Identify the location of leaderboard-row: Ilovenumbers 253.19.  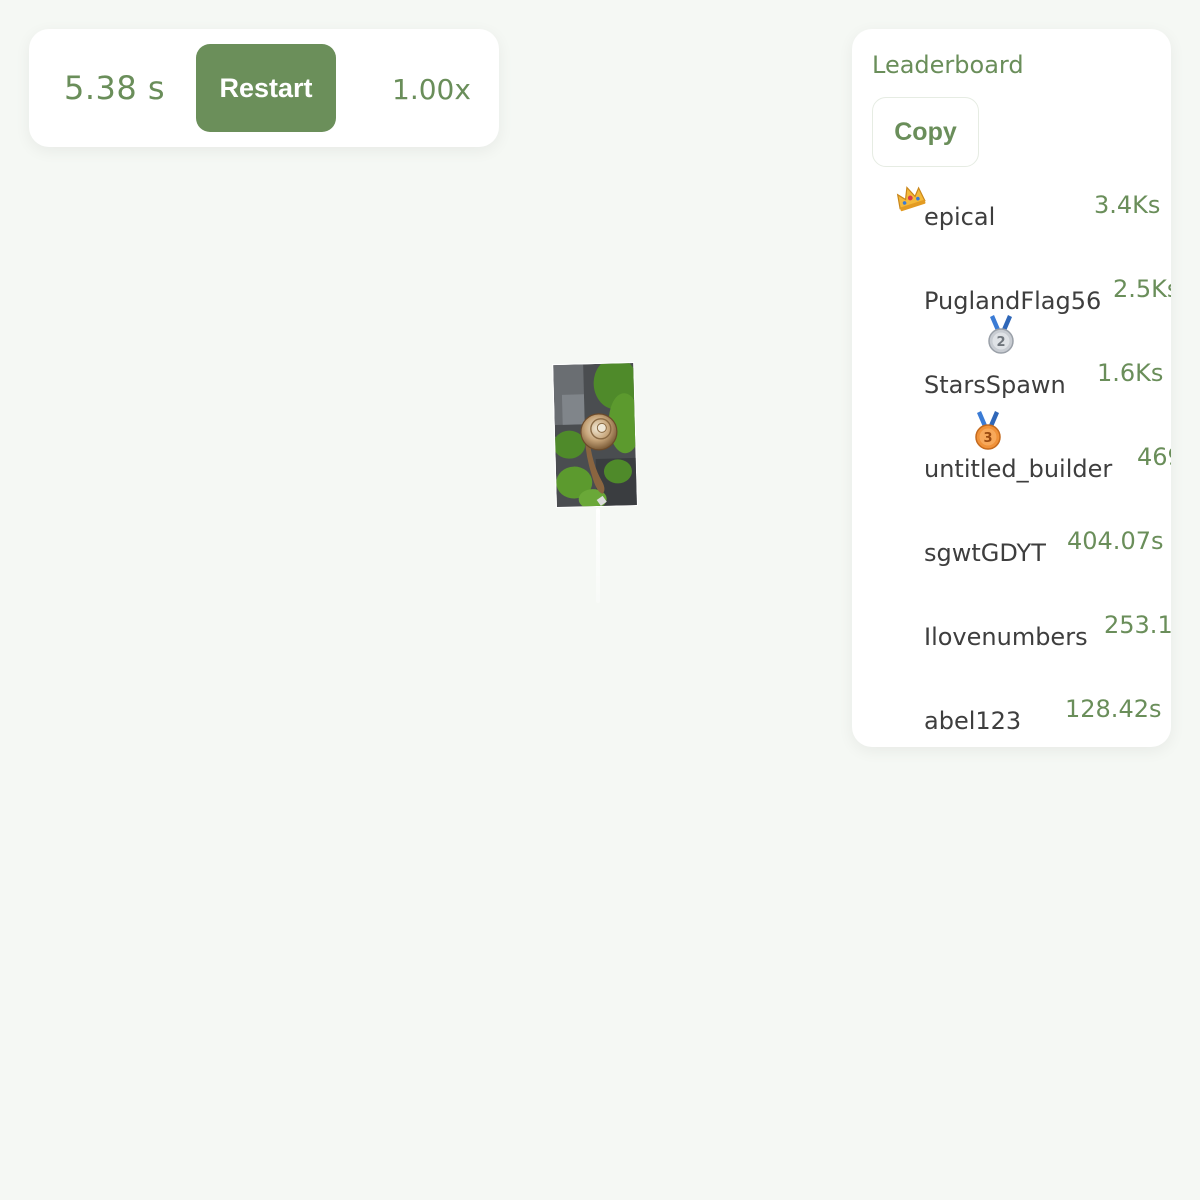
(1011, 639).